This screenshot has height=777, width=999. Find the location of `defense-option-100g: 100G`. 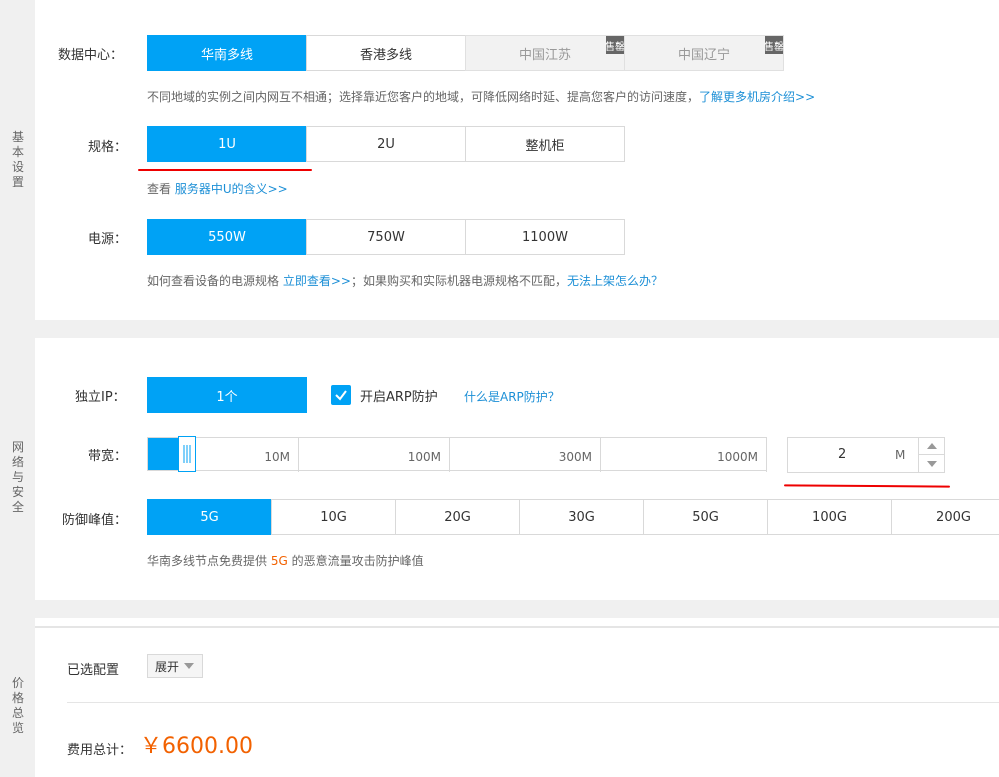

defense-option-100g: 100G is located at coordinates (829, 517).